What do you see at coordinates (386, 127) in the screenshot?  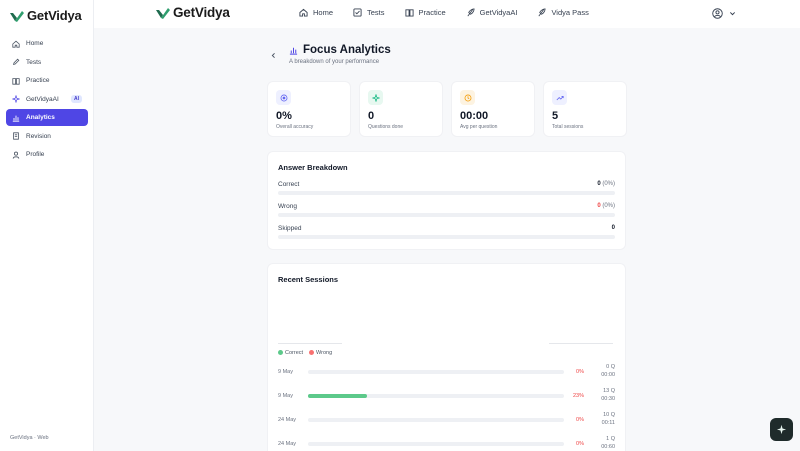 I see `stat-label: Questions done` at bounding box center [386, 127].